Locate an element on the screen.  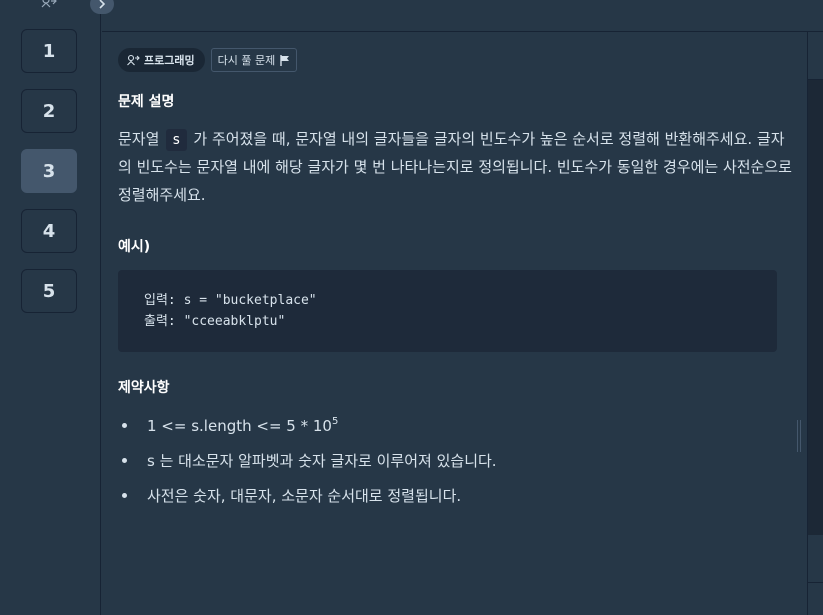
question-number-2: 2 is located at coordinates (49, 111).